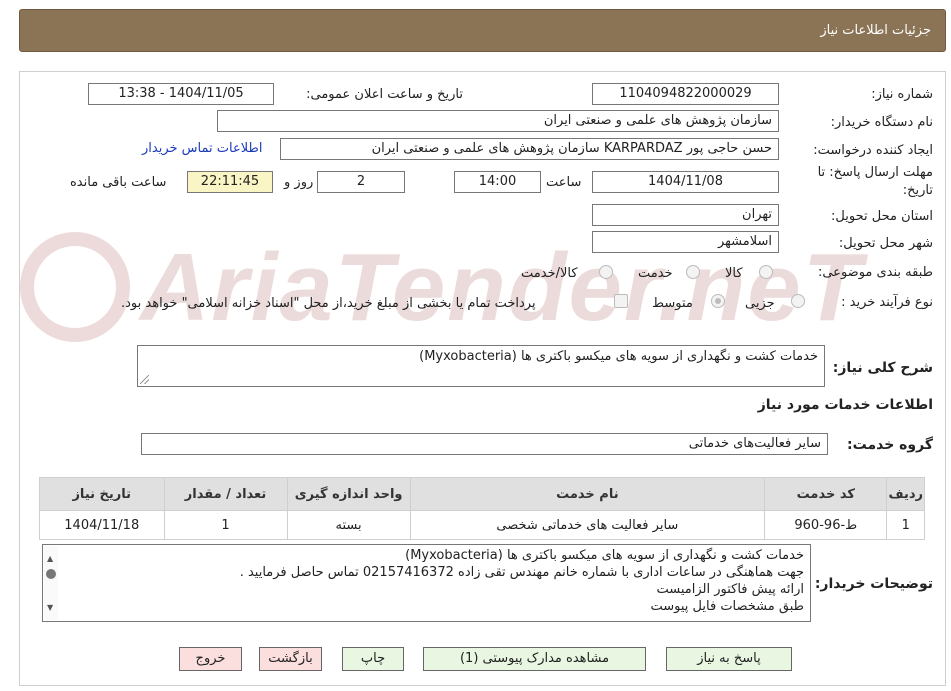 The height and width of the screenshot is (691, 951). I want to click on category-goods-service-radio, so click(606, 272).